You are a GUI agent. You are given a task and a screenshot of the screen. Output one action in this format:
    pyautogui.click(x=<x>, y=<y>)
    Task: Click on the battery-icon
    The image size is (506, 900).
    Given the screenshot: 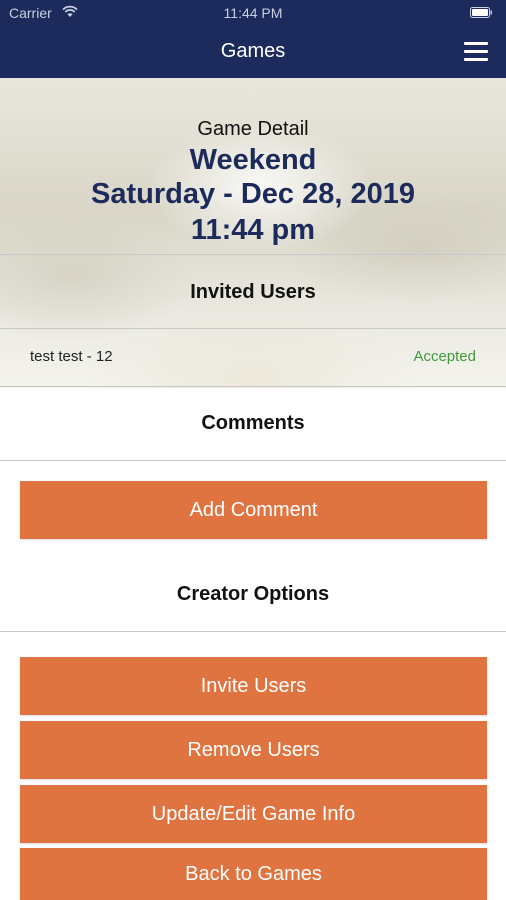 What is the action you would take?
    pyautogui.click(x=481, y=12)
    